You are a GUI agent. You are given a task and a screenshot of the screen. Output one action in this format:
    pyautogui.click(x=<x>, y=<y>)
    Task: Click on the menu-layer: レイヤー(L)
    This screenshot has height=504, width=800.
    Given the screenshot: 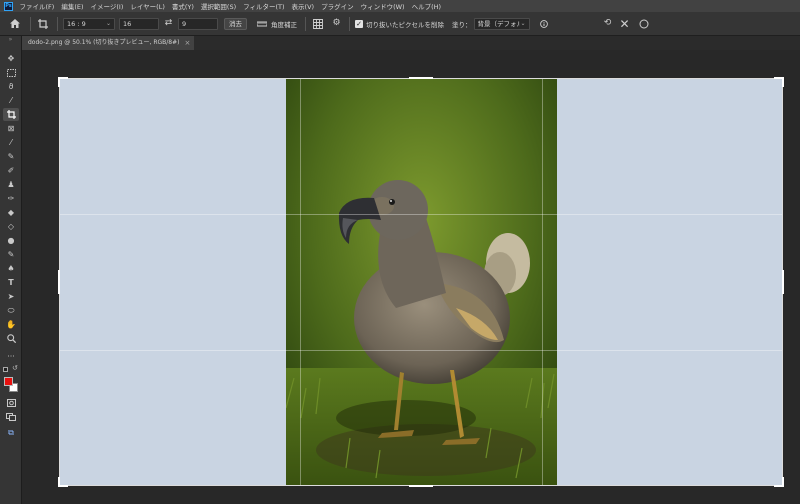 What is the action you would take?
    pyautogui.click(x=148, y=6)
    